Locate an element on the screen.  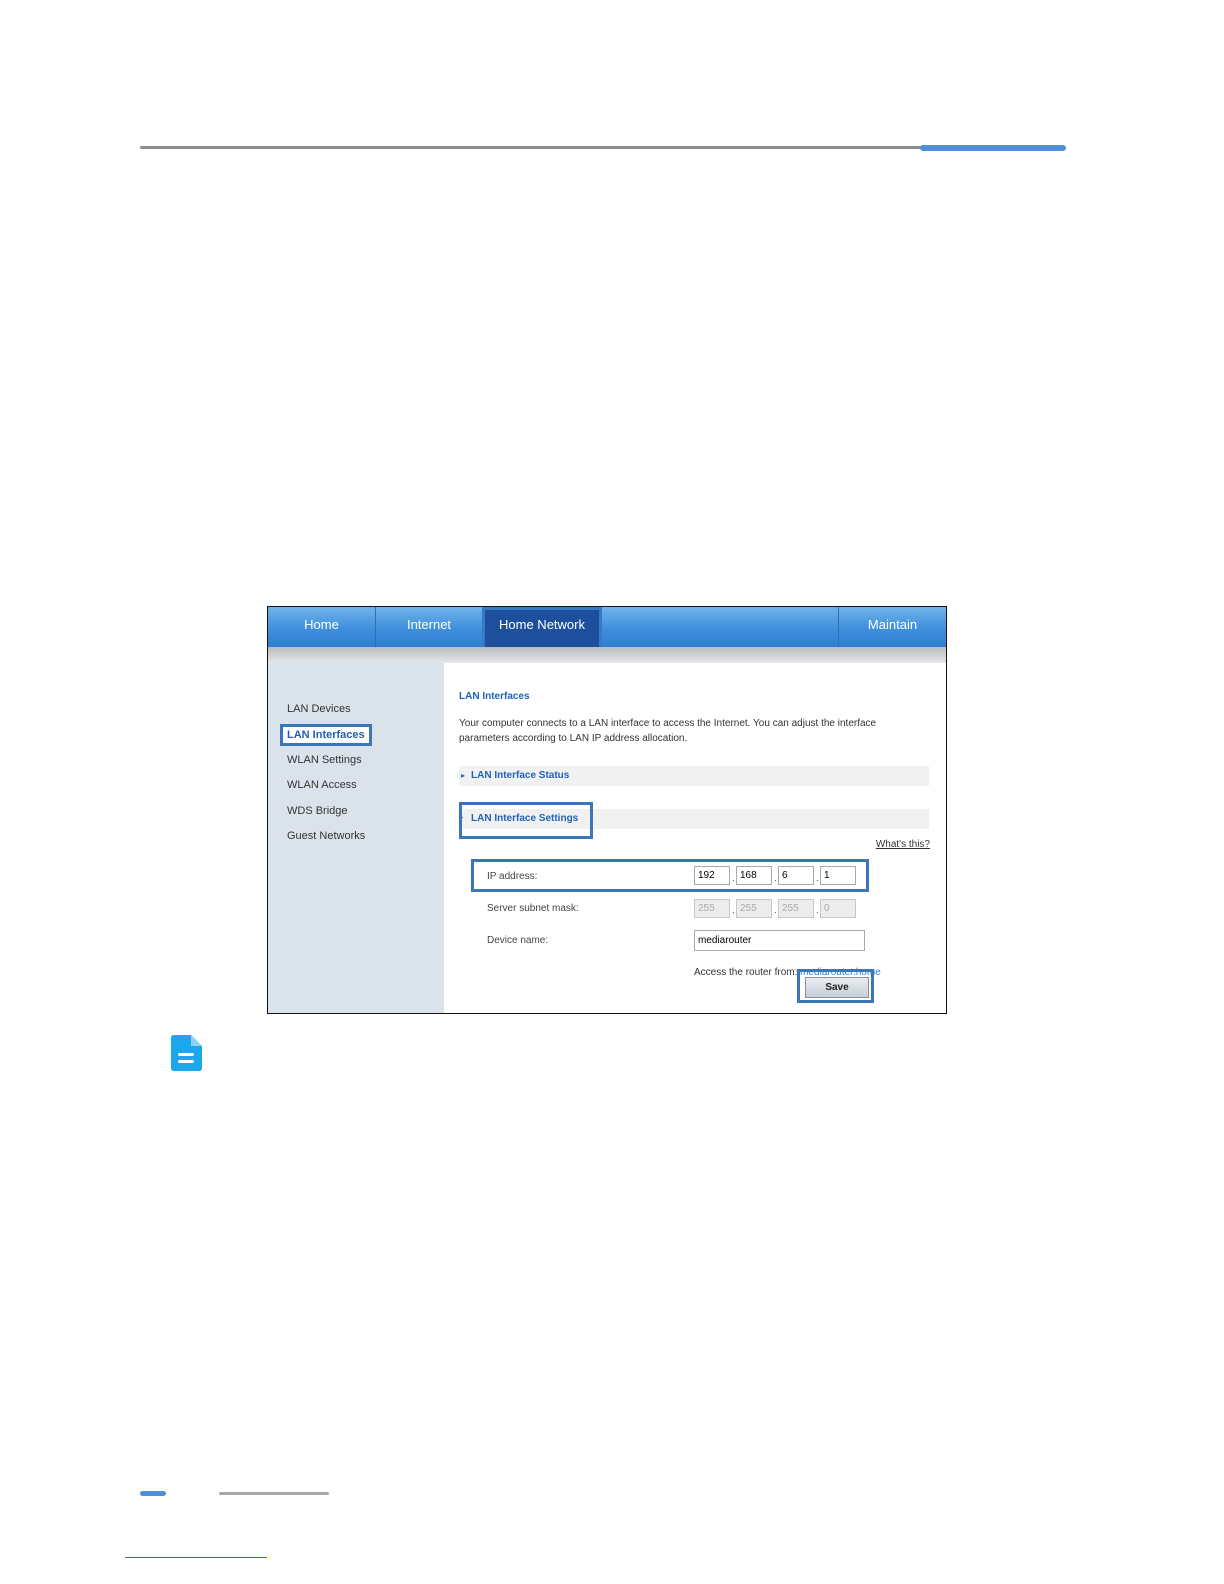
page-title: LAN Interfaces is located at coordinates (494, 696).